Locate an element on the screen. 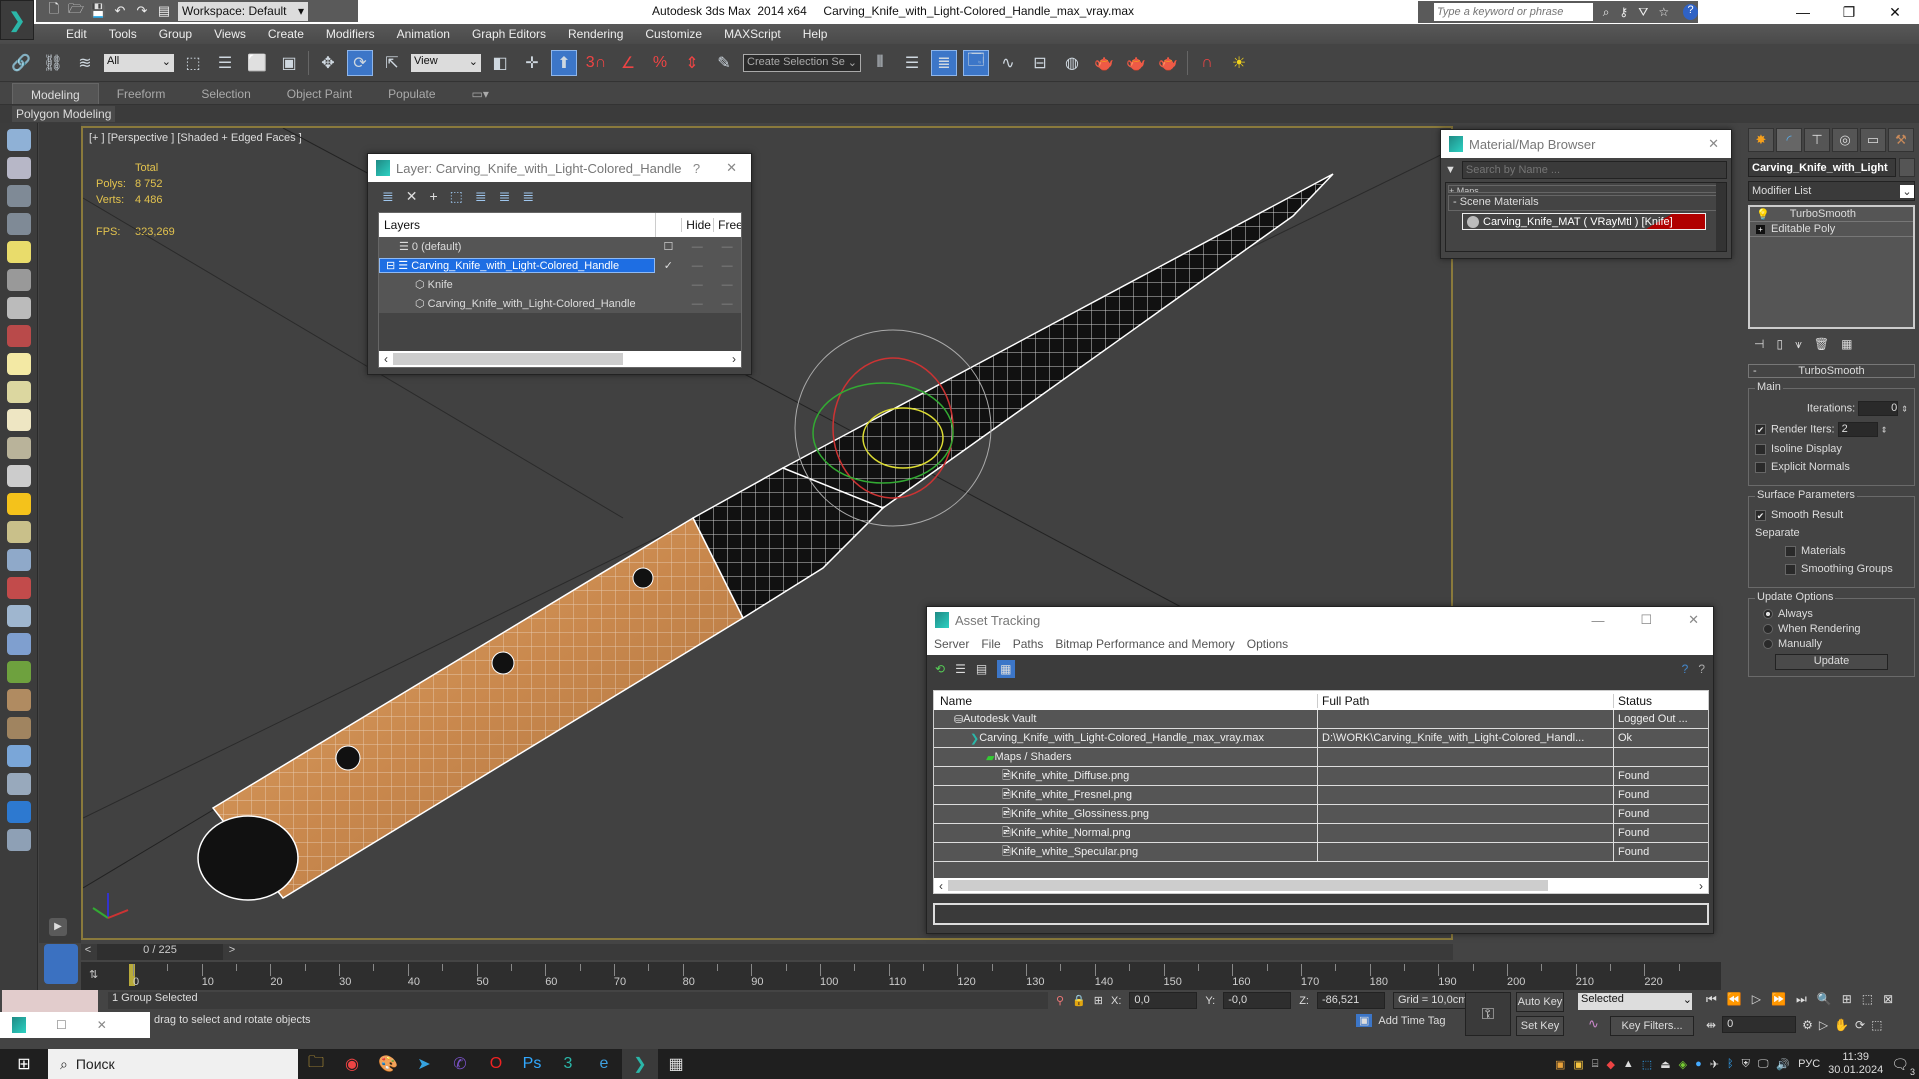 This screenshot has width=1919, height=1079. next-key-icon: ⏩ is located at coordinates (1778, 999).